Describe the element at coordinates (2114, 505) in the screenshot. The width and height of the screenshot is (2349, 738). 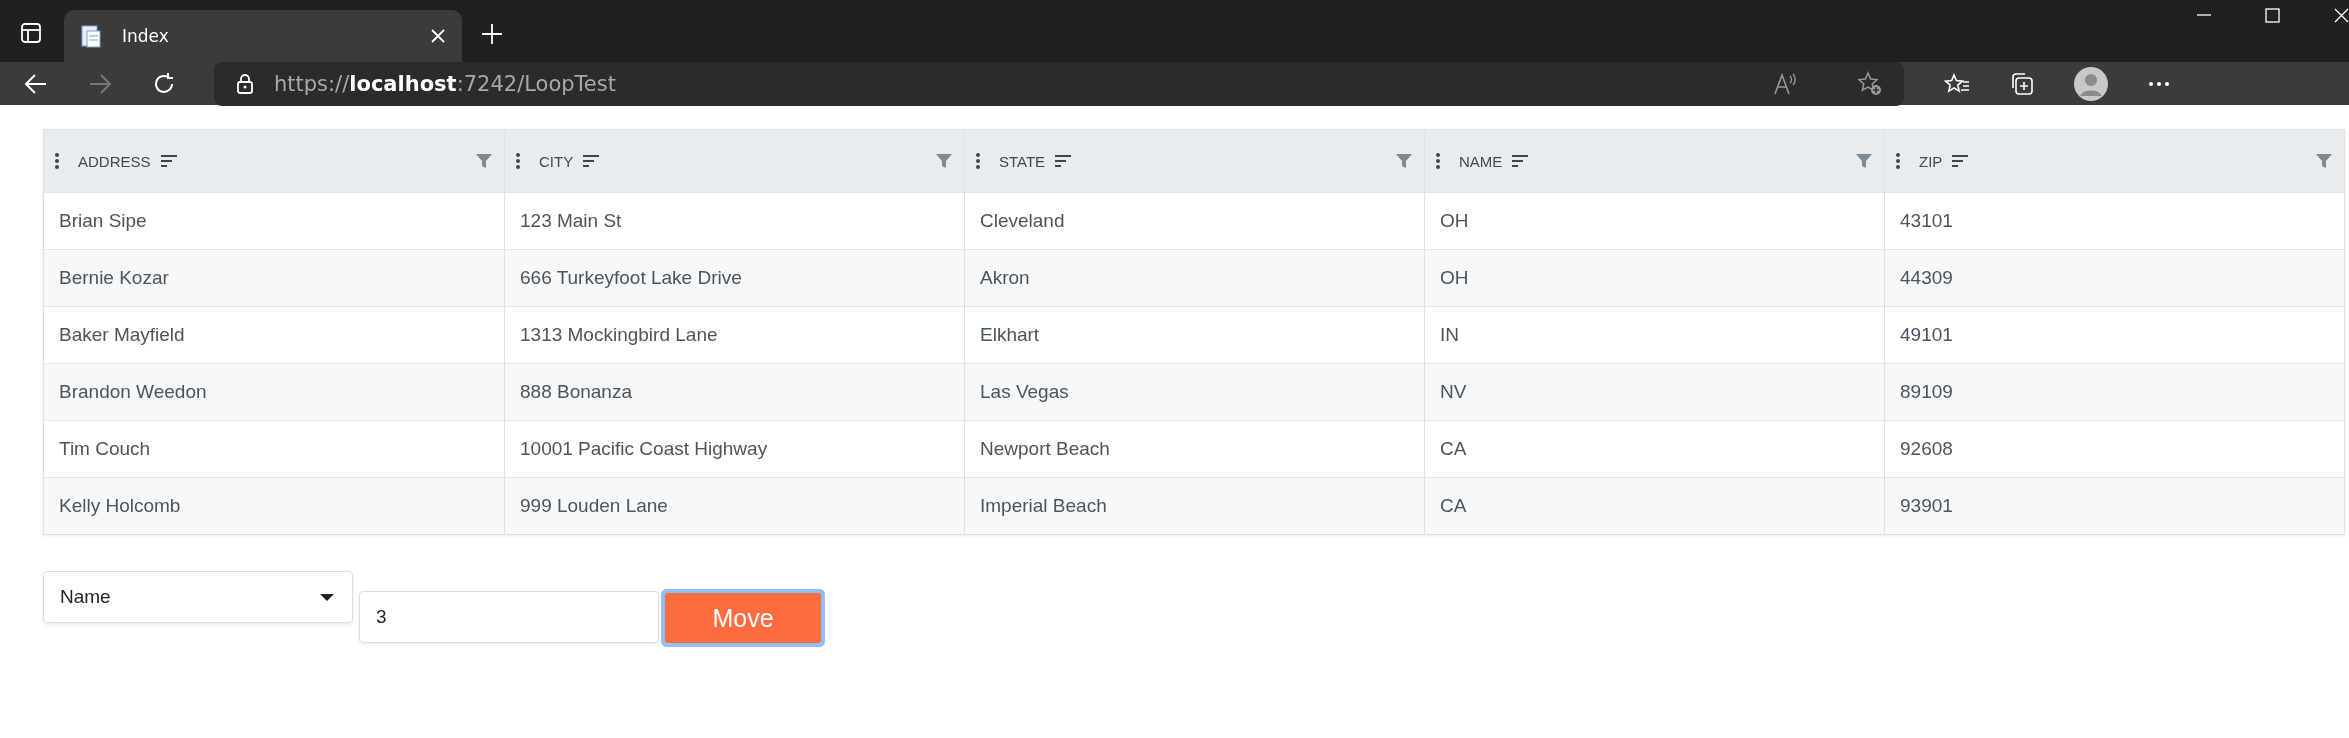
I see `table-cell: 93901` at that location.